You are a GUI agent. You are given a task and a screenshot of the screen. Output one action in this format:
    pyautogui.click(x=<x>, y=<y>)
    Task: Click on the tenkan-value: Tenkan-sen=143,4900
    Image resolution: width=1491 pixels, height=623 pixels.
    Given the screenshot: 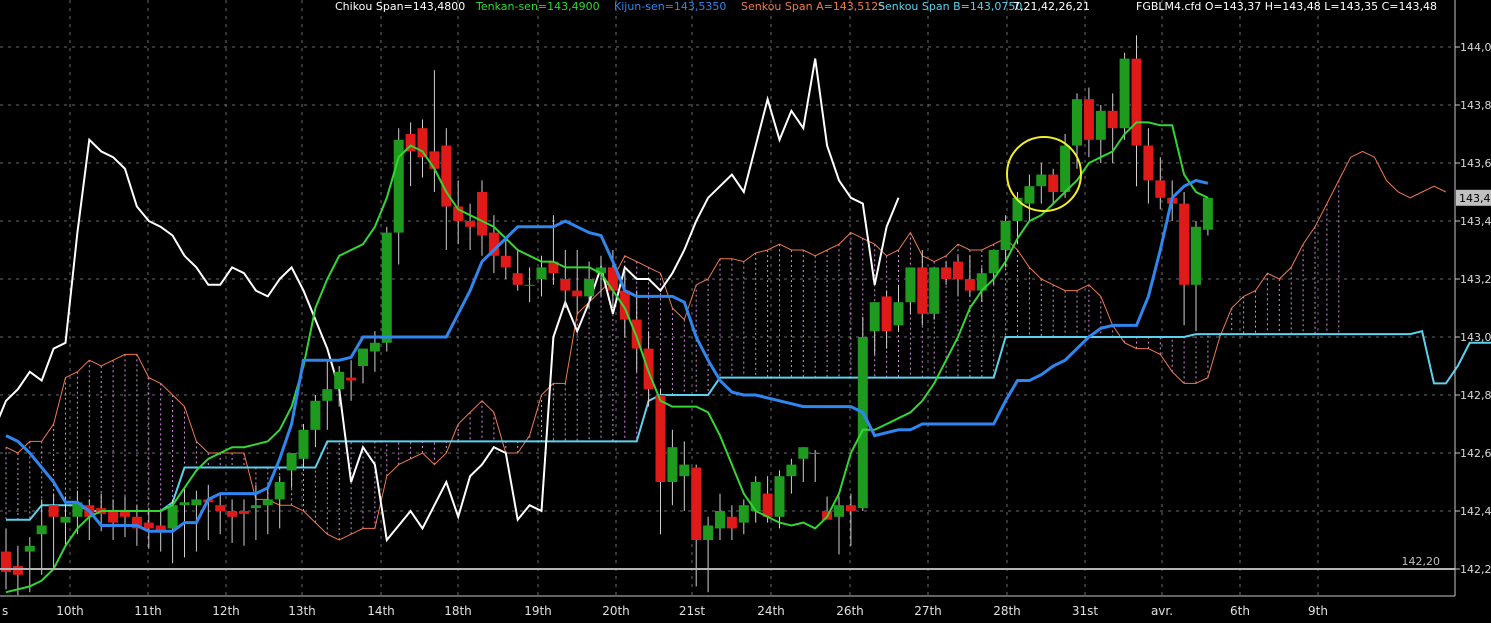 What is the action you would take?
    pyautogui.click(x=538, y=6)
    